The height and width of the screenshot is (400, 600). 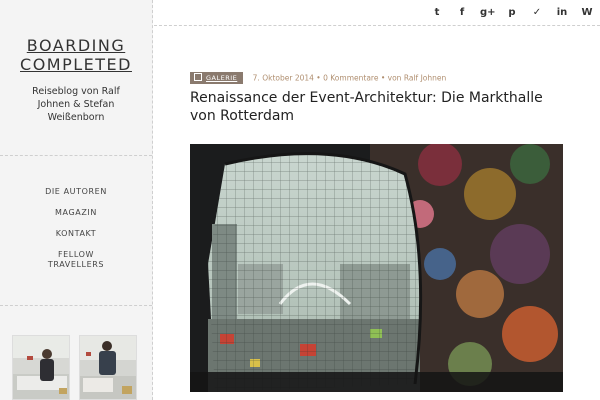 What do you see at coordinates (417, 78) in the screenshot?
I see `post-author: von Ralf Johnen` at bounding box center [417, 78].